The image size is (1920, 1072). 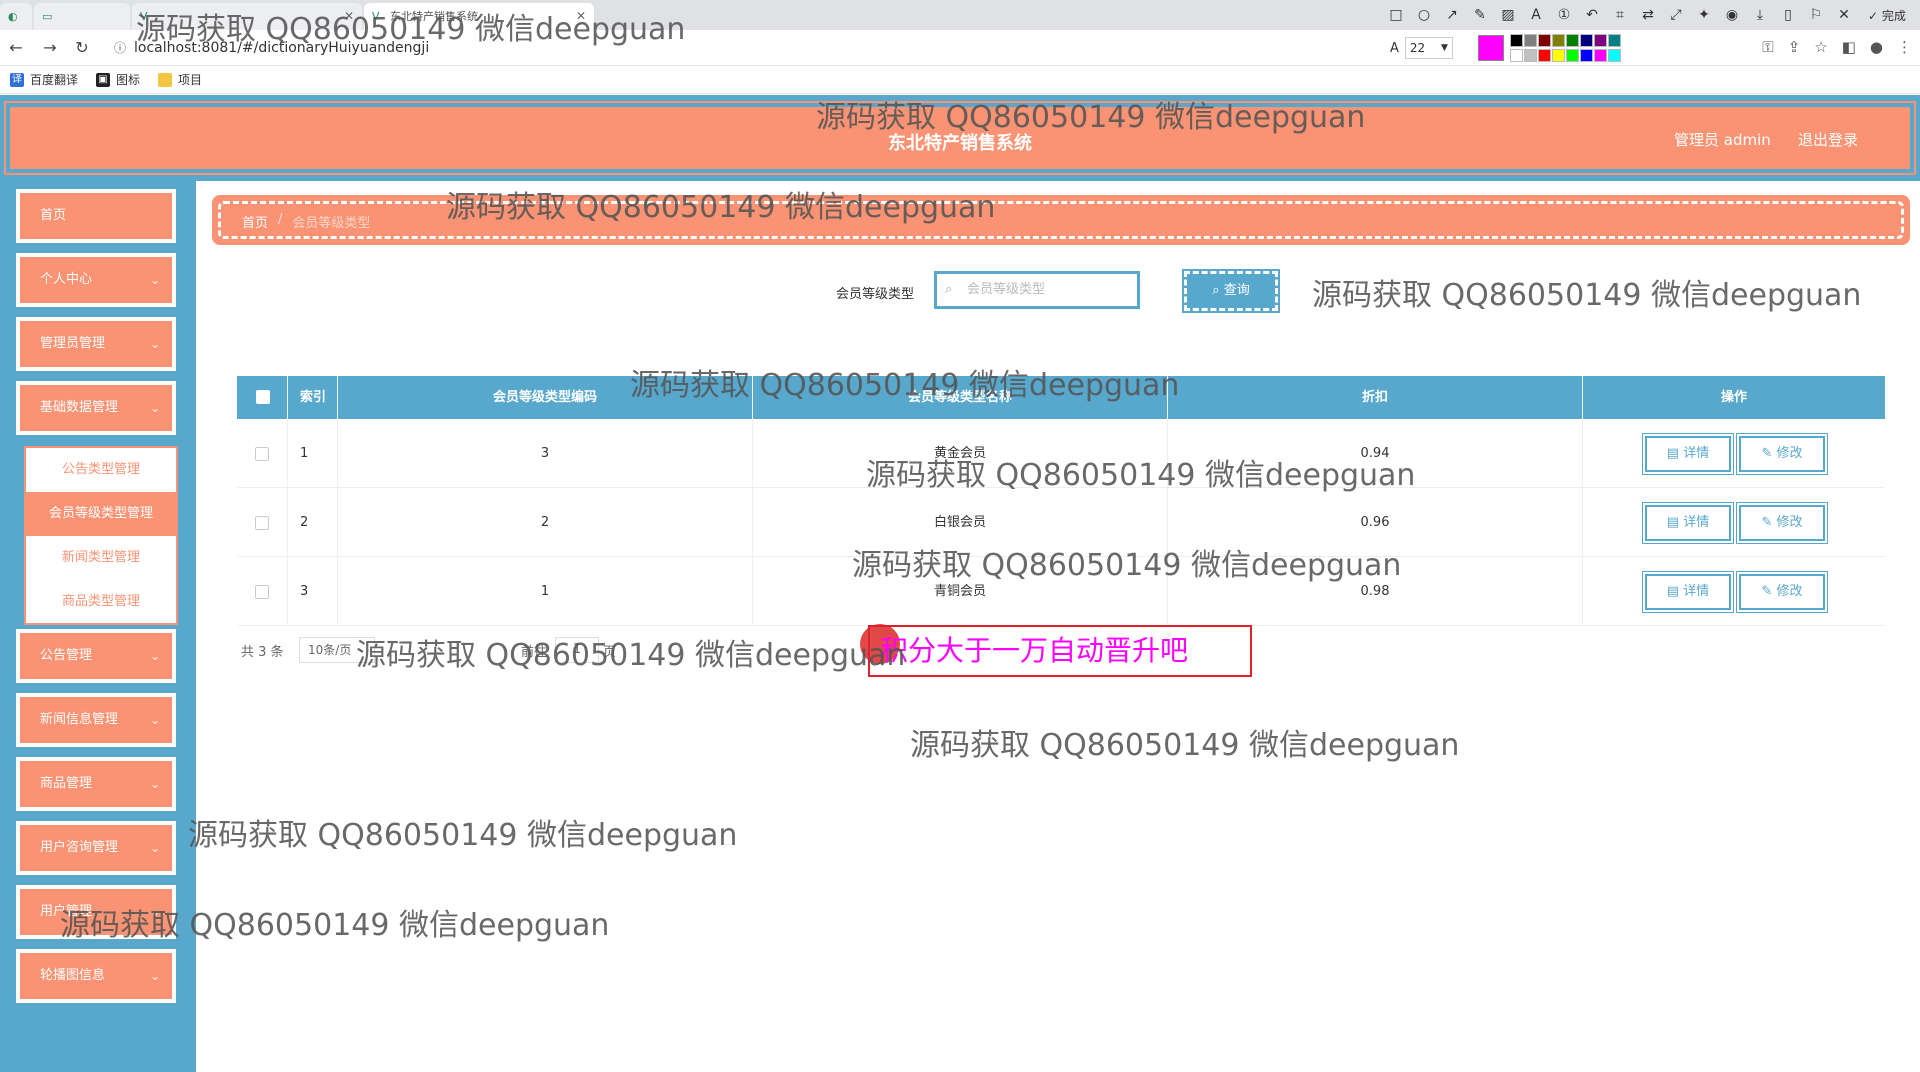 What do you see at coordinates (1592, 15) in the screenshot?
I see `undo-icon: ↶` at bounding box center [1592, 15].